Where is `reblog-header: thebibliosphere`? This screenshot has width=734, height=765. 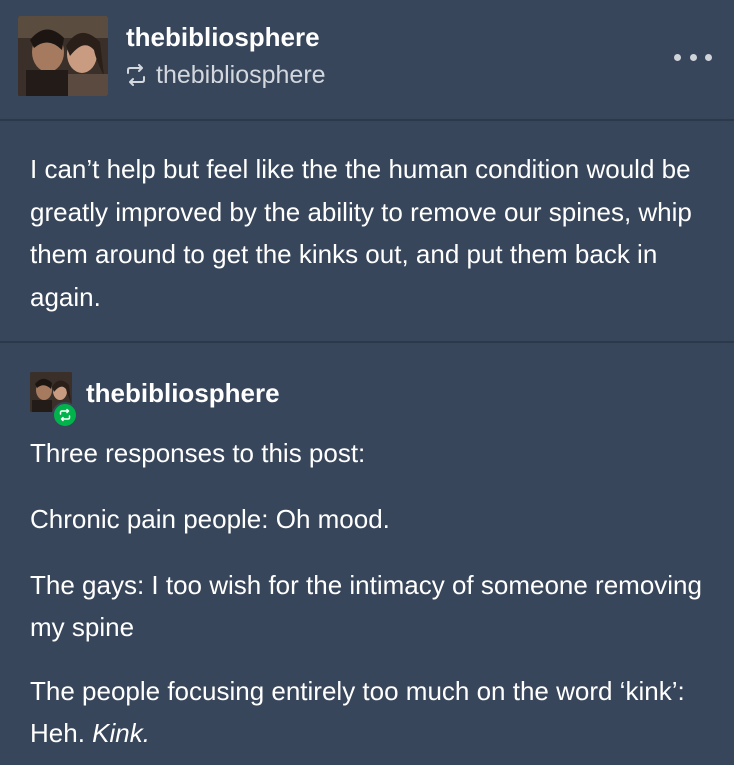
reblog-header: thebibliosphere is located at coordinates (367, 395).